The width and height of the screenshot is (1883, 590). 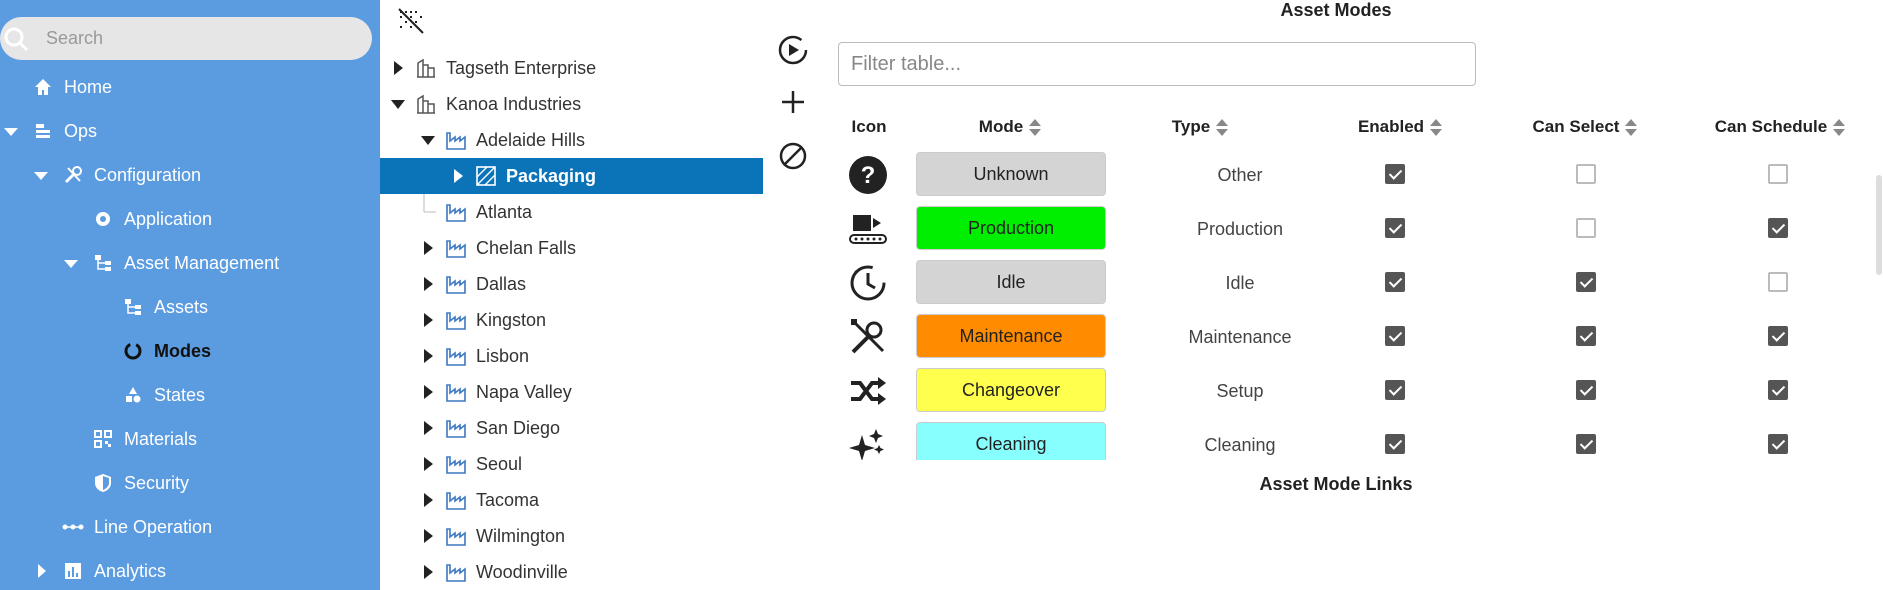 What do you see at coordinates (793, 50) in the screenshot?
I see `run-icon` at bounding box center [793, 50].